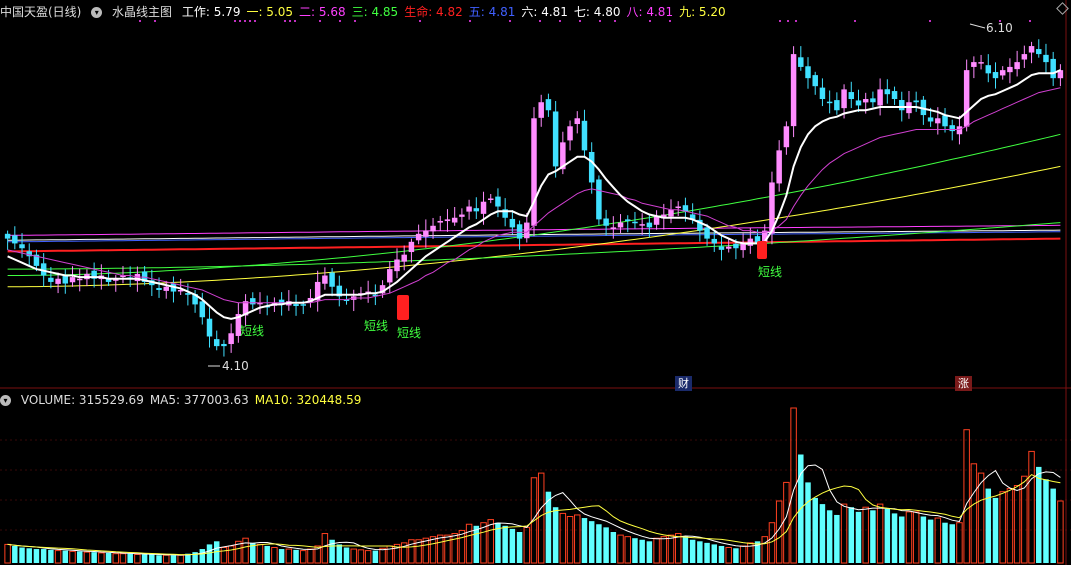 The image size is (1071, 565). I want to click on indicator-item-0: 工作: 5.79, so click(211, 12).